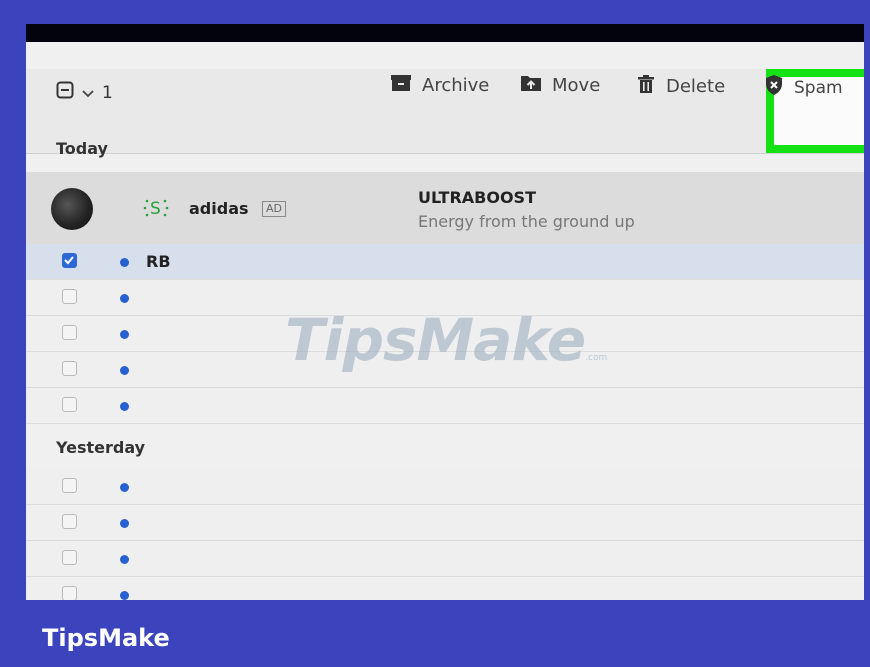 The height and width of the screenshot is (667, 870). I want to click on watermark-suffix: .com, so click(596, 358).